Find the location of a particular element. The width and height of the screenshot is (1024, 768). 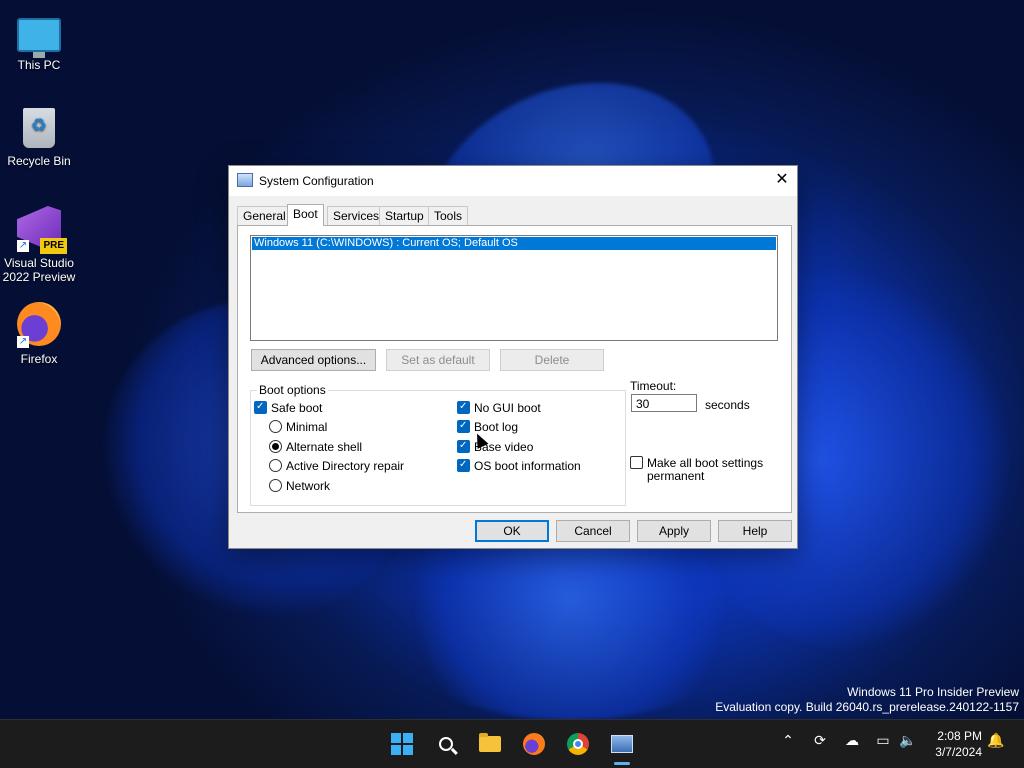

boot-options-label: Boot options is located at coordinates (292, 390).